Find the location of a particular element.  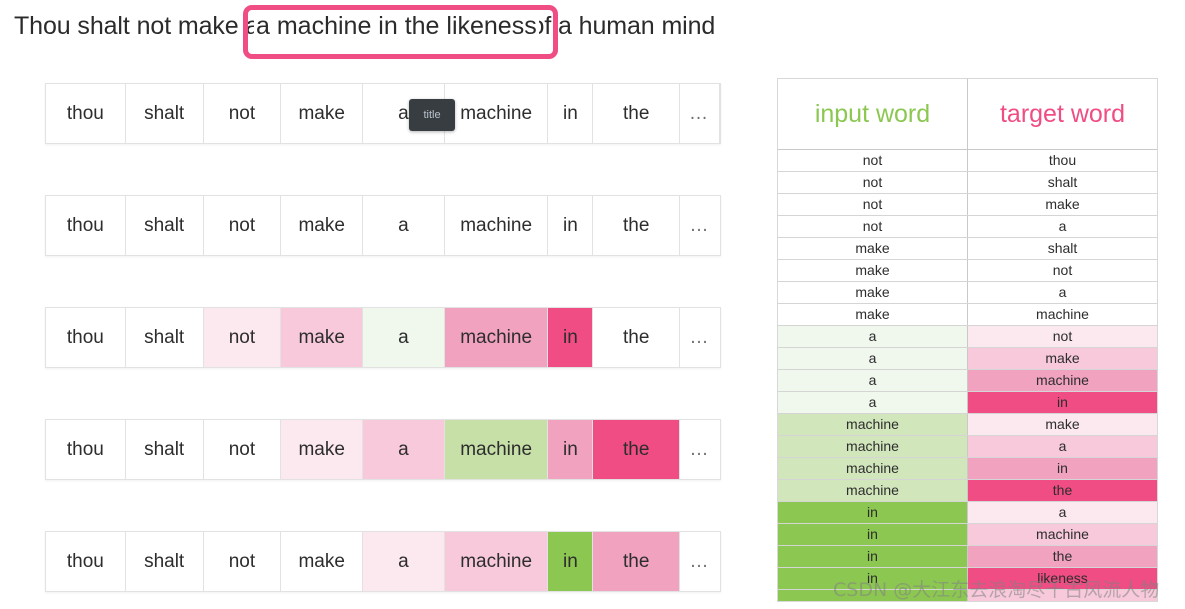

sentence-row: thou shalt not make a machine in the… title is located at coordinates (383, 113).